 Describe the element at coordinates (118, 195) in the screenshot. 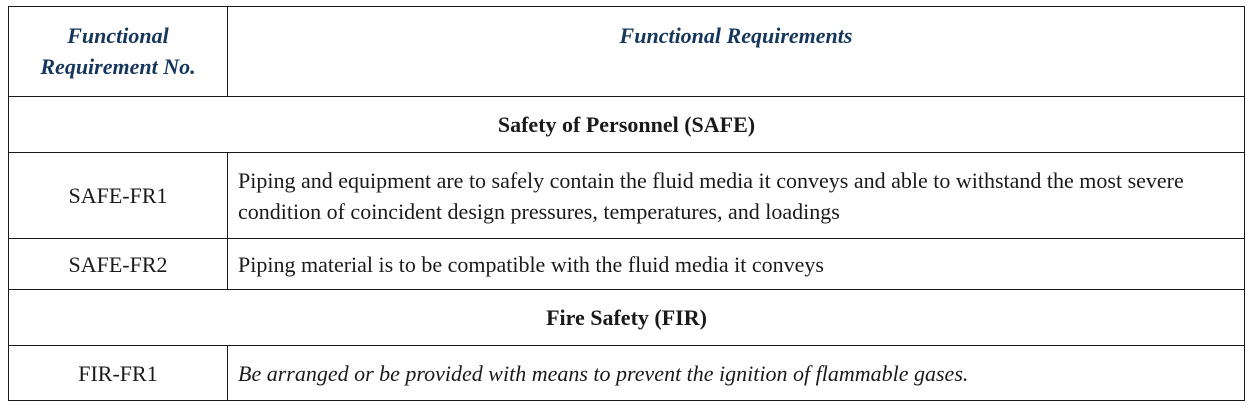

I see `requirement-id: SAFE-FR1` at that location.